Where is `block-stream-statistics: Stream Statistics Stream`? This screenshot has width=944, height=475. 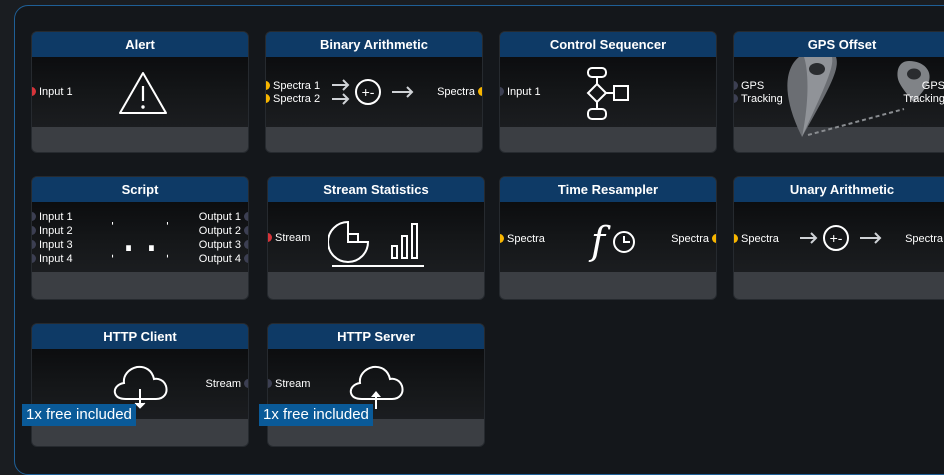 block-stream-statistics: Stream Statistics Stream is located at coordinates (376, 238).